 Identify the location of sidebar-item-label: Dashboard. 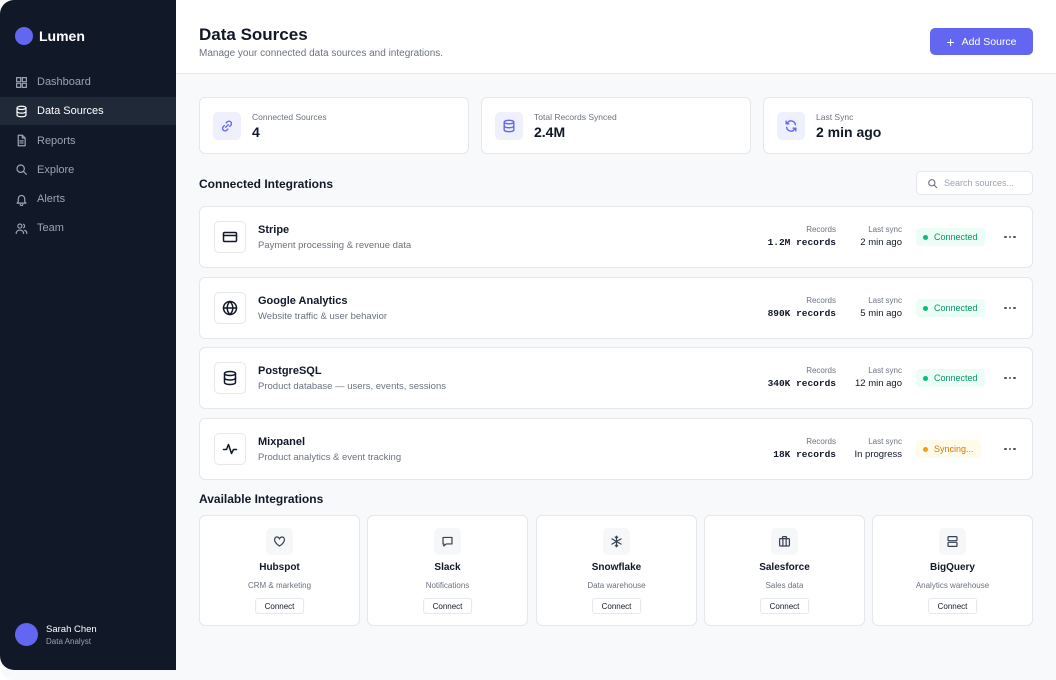
(64, 82).